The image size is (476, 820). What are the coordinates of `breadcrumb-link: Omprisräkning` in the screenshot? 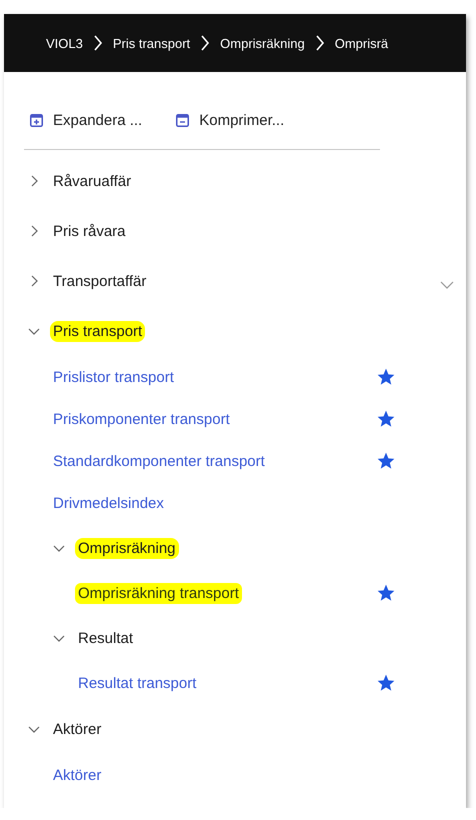 It's located at (262, 43).